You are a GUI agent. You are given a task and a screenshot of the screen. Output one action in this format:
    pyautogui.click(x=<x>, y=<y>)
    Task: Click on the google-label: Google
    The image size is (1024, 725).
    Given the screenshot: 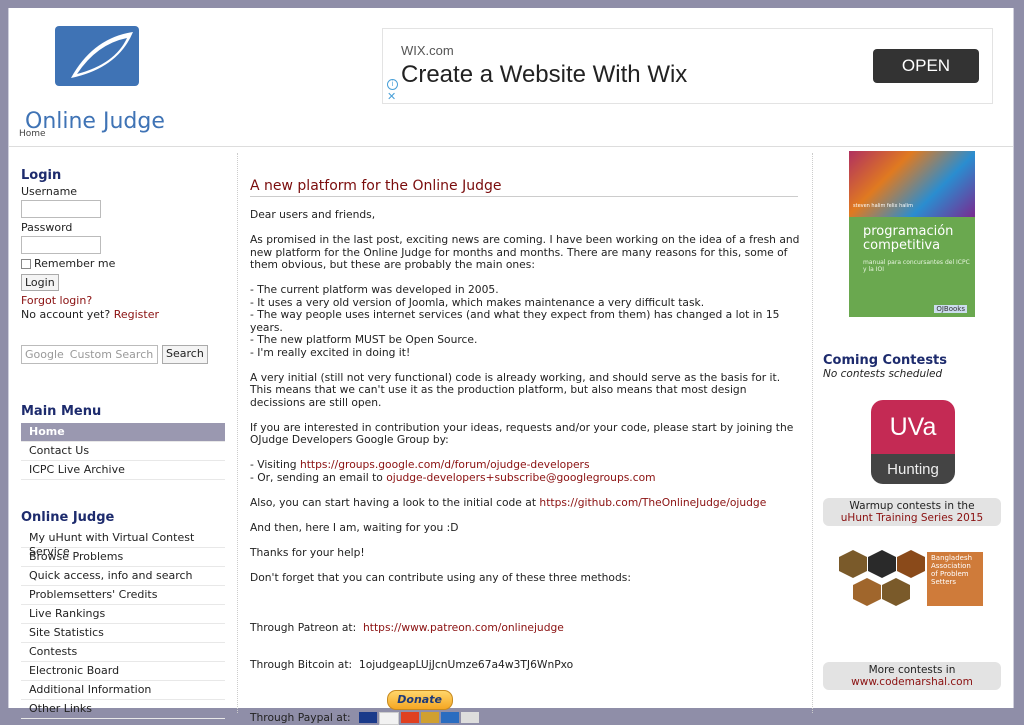 What is the action you would take?
    pyautogui.click(x=44, y=354)
    